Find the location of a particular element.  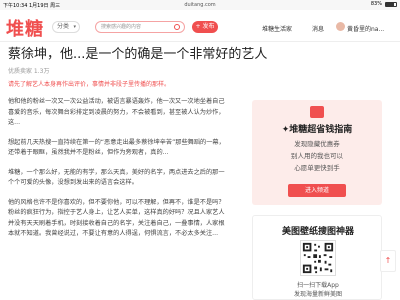

savings-guide-card: ✦堆糖超省钱指南 发现隐藏优惠券 别人用的我也可以 心愿单更快到手 进入频道 is located at coordinates (317, 152).